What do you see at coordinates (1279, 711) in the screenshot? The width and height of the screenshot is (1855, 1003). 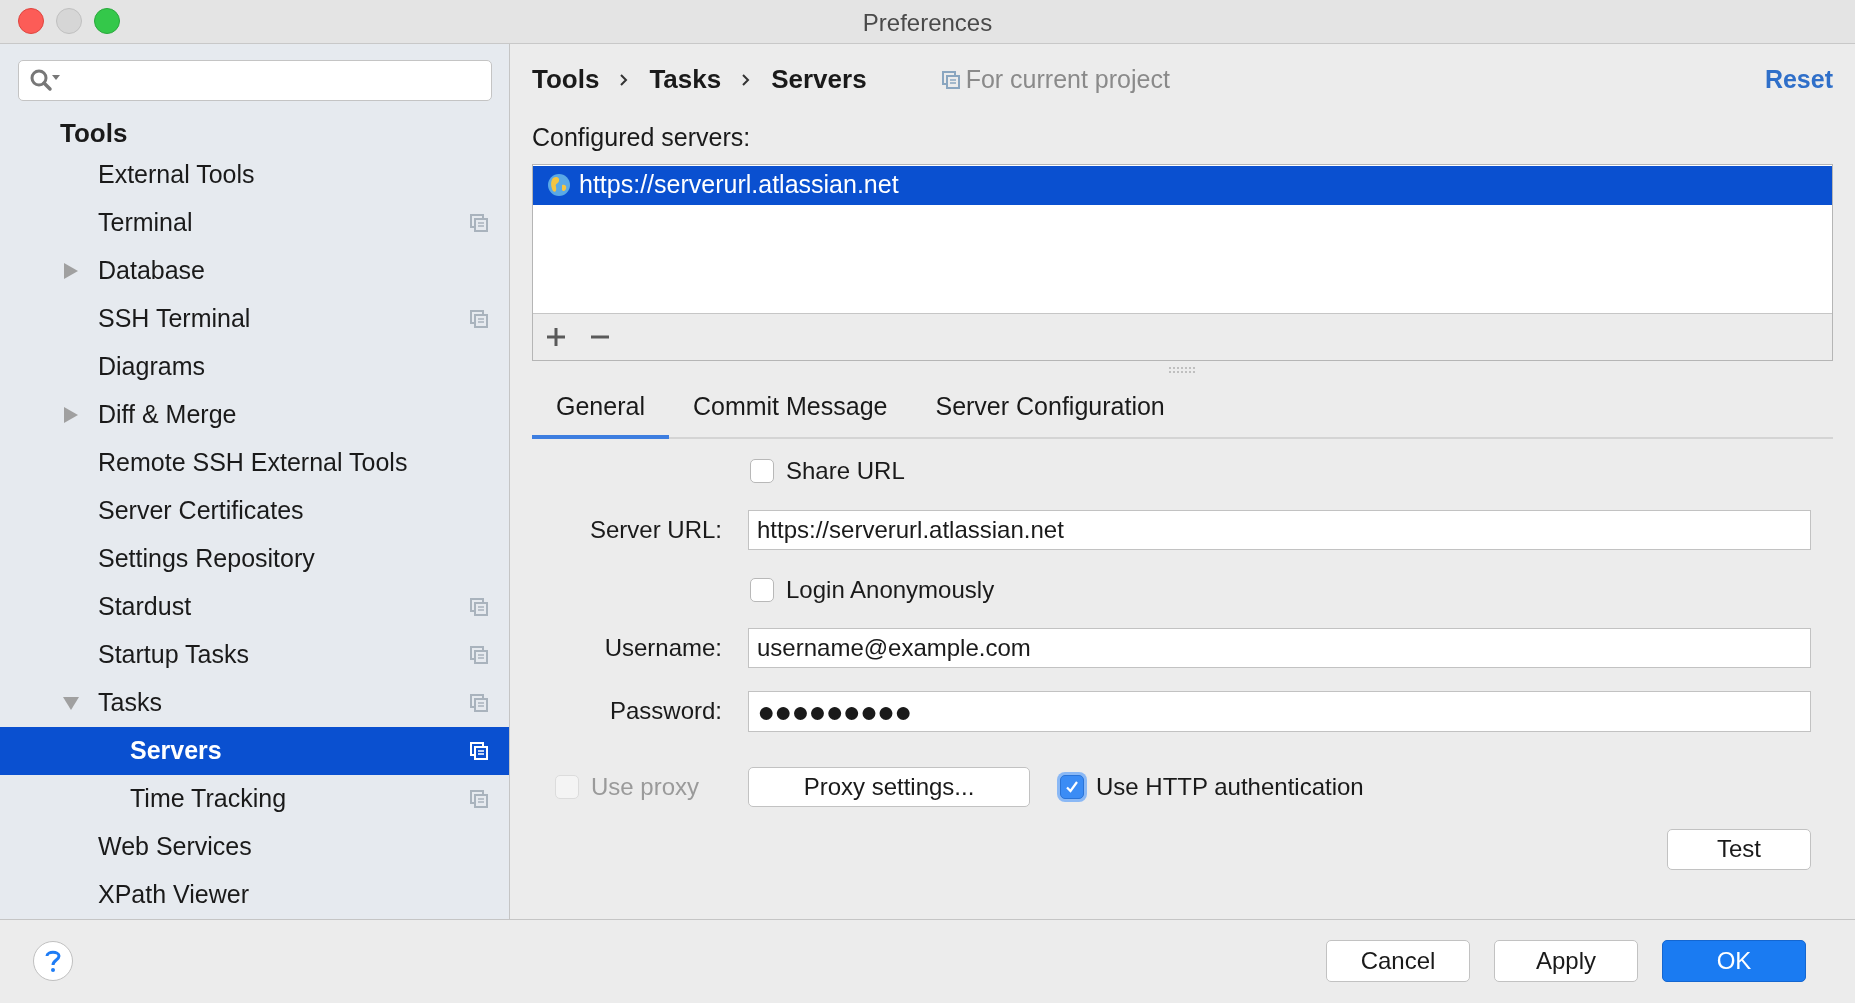 I see `password-field: ●●●●●●●●●` at bounding box center [1279, 711].